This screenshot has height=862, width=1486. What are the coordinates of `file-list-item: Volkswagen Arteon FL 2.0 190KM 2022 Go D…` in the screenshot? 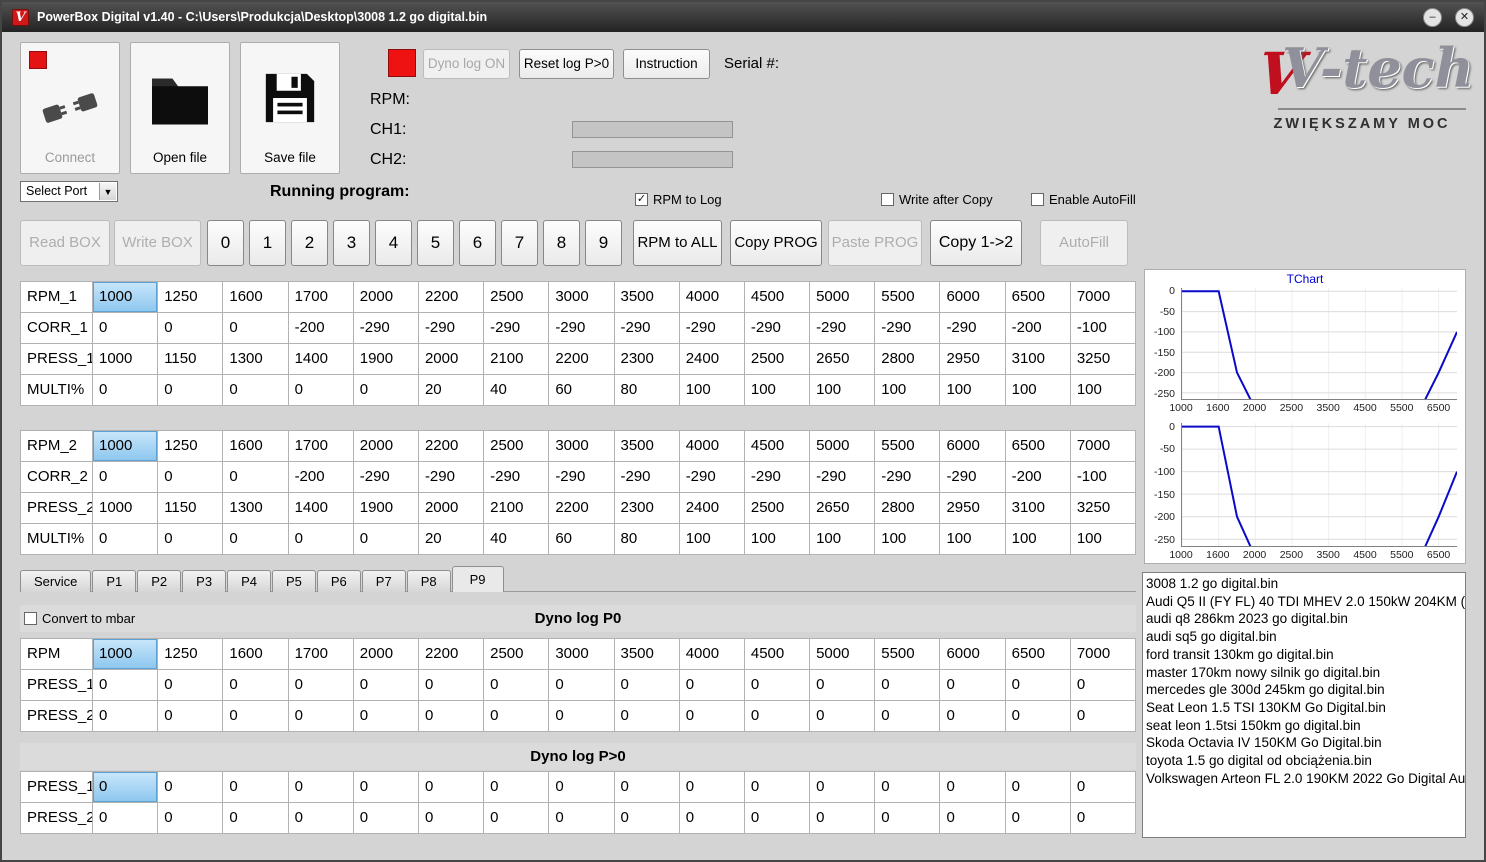 It's located at (1305, 779).